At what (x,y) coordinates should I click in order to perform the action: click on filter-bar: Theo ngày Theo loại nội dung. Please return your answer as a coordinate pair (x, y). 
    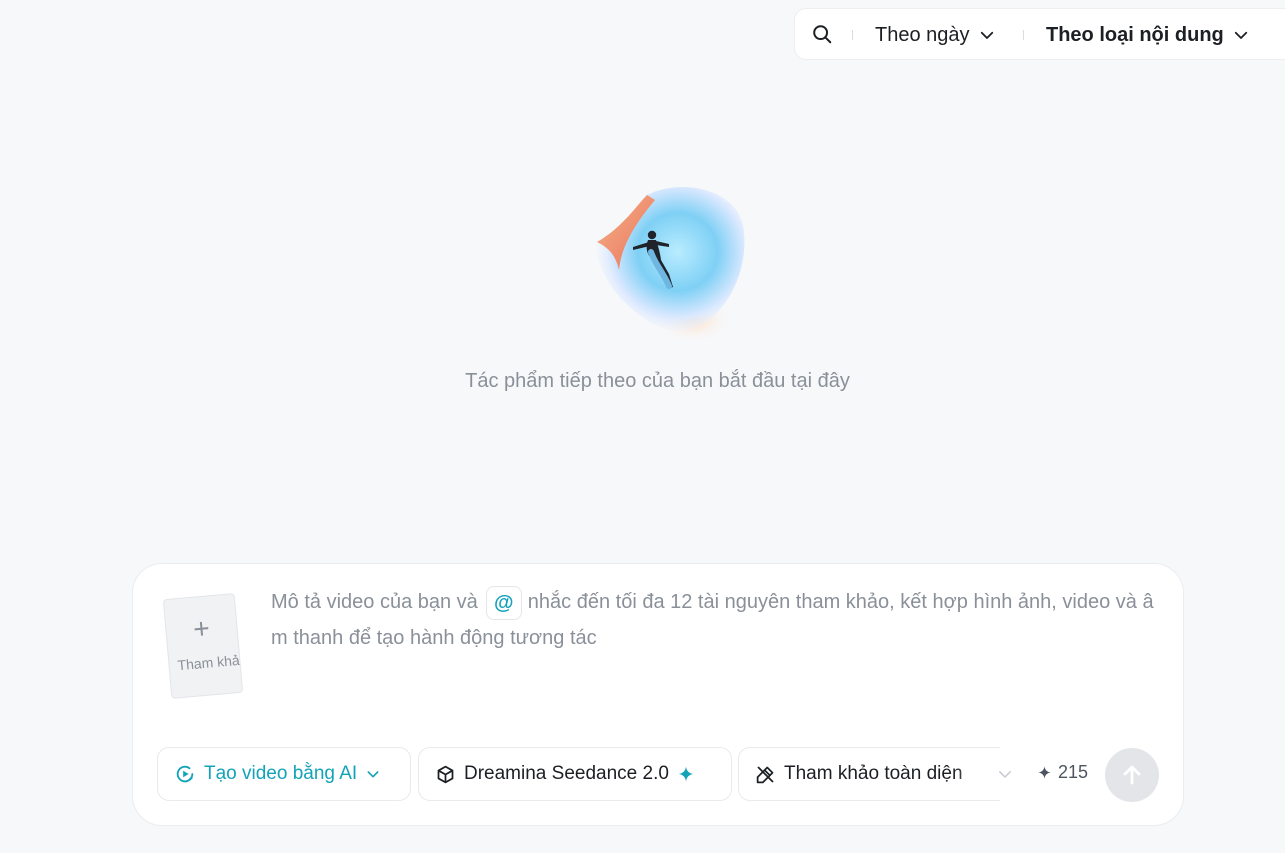
    Looking at the image, I should click on (1039, 34).